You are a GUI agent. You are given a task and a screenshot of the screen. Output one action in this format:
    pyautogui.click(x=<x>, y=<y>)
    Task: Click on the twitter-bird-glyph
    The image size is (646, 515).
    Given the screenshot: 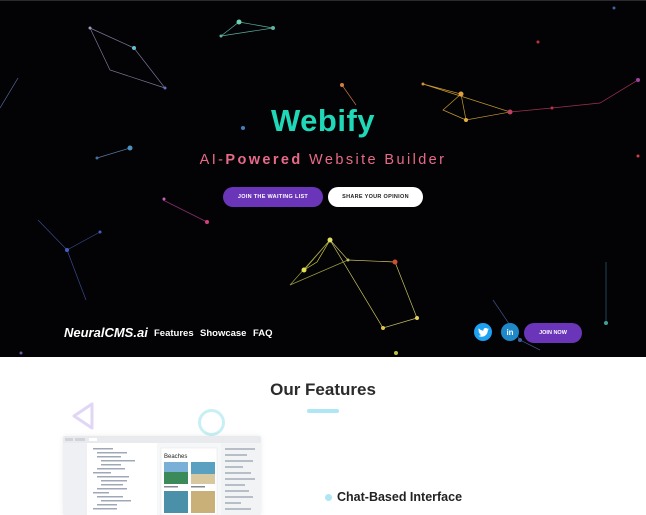 What is the action you would take?
    pyautogui.click(x=483, y=332)
    